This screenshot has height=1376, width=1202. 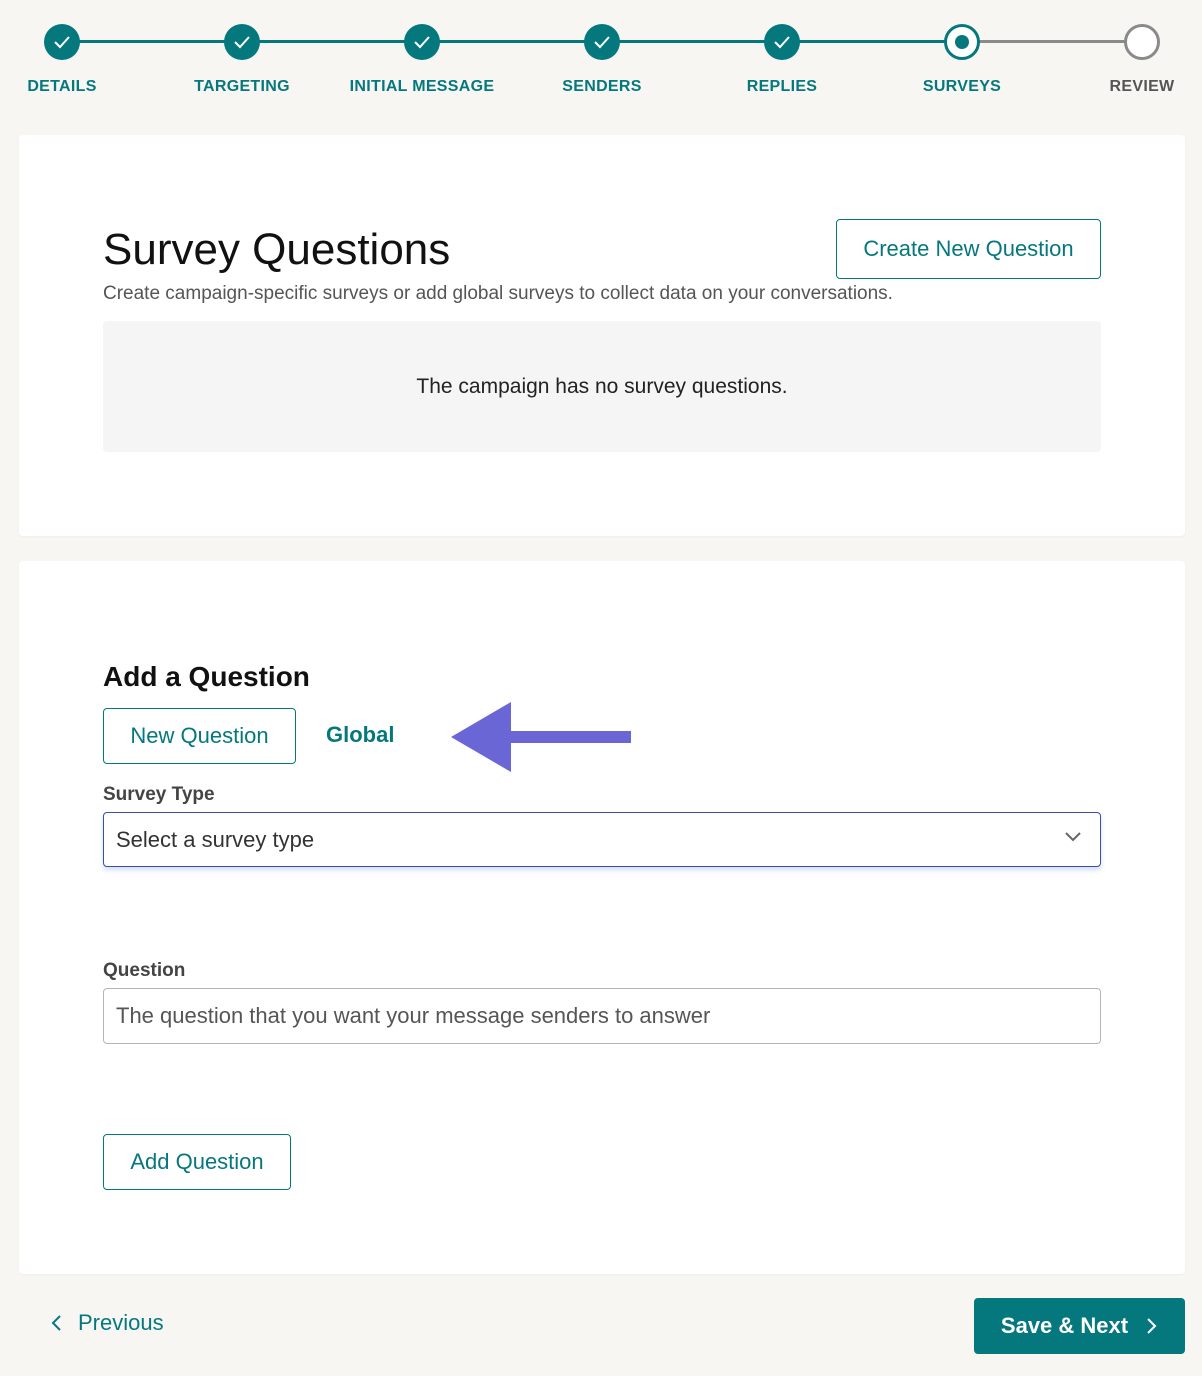 What do you see at coordinates (56, 1323) in the screenshot?
I see `chevron-left-icon` at bounding box center [56, 1323].